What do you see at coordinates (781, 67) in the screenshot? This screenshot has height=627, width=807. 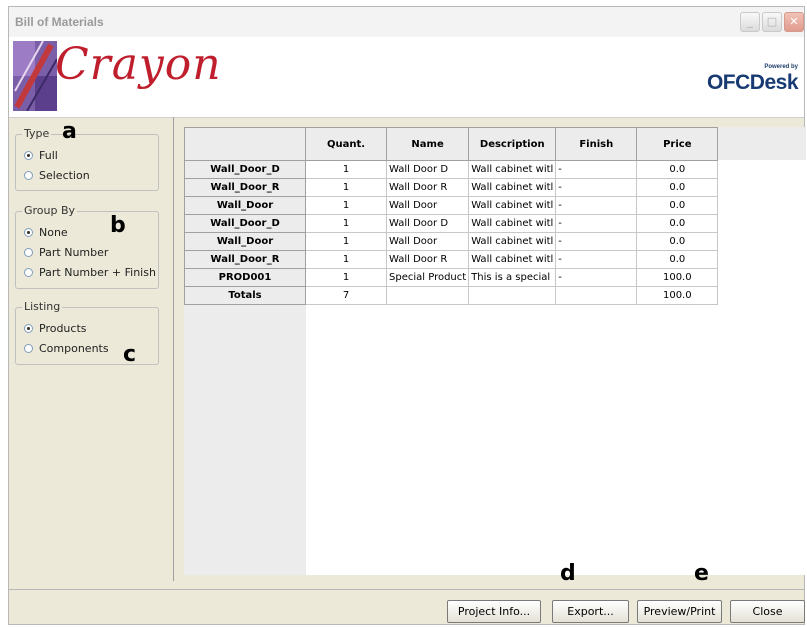 I see `powered-by-label: Powered by` at bounding box center [781, 67].